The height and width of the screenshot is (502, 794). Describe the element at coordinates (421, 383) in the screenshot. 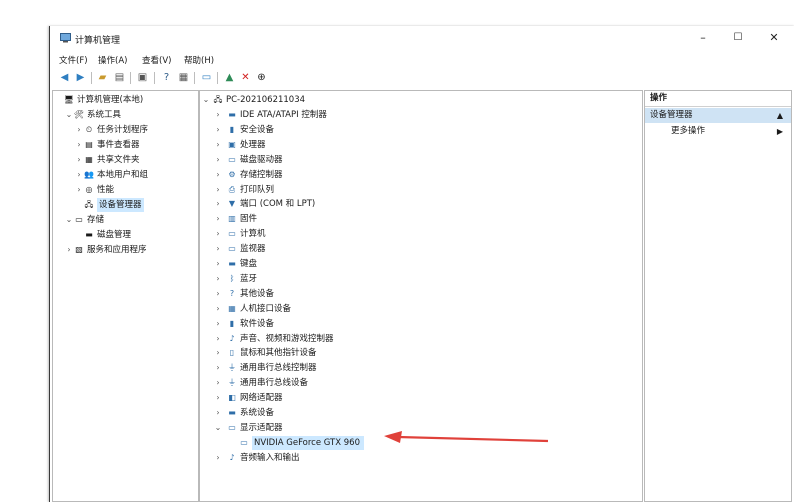

I see `device-category: › ⏚ 通用串行总线设备` at that location.